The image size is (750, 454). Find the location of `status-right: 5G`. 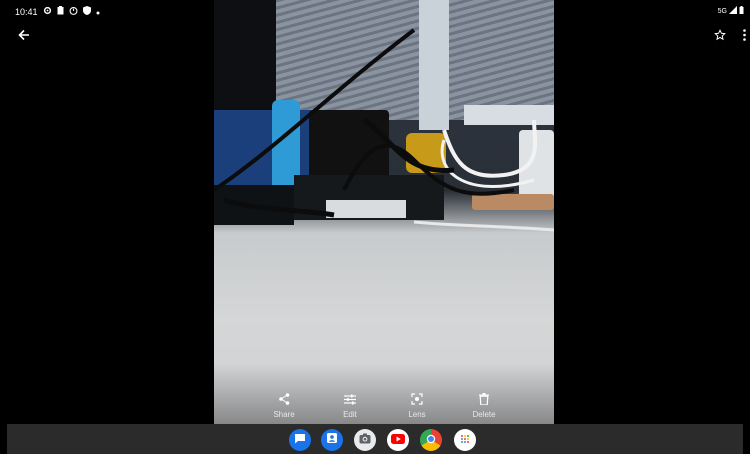

status-right: 5G is located at coordinates (731, 11).